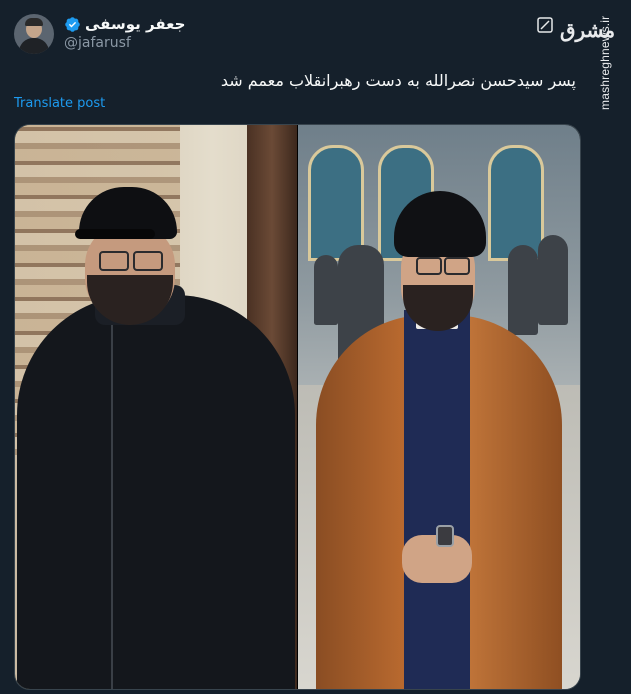 This screenshot has height=694, width=631. I want to click on translate-post-link: Translate post, so click(59, 103).